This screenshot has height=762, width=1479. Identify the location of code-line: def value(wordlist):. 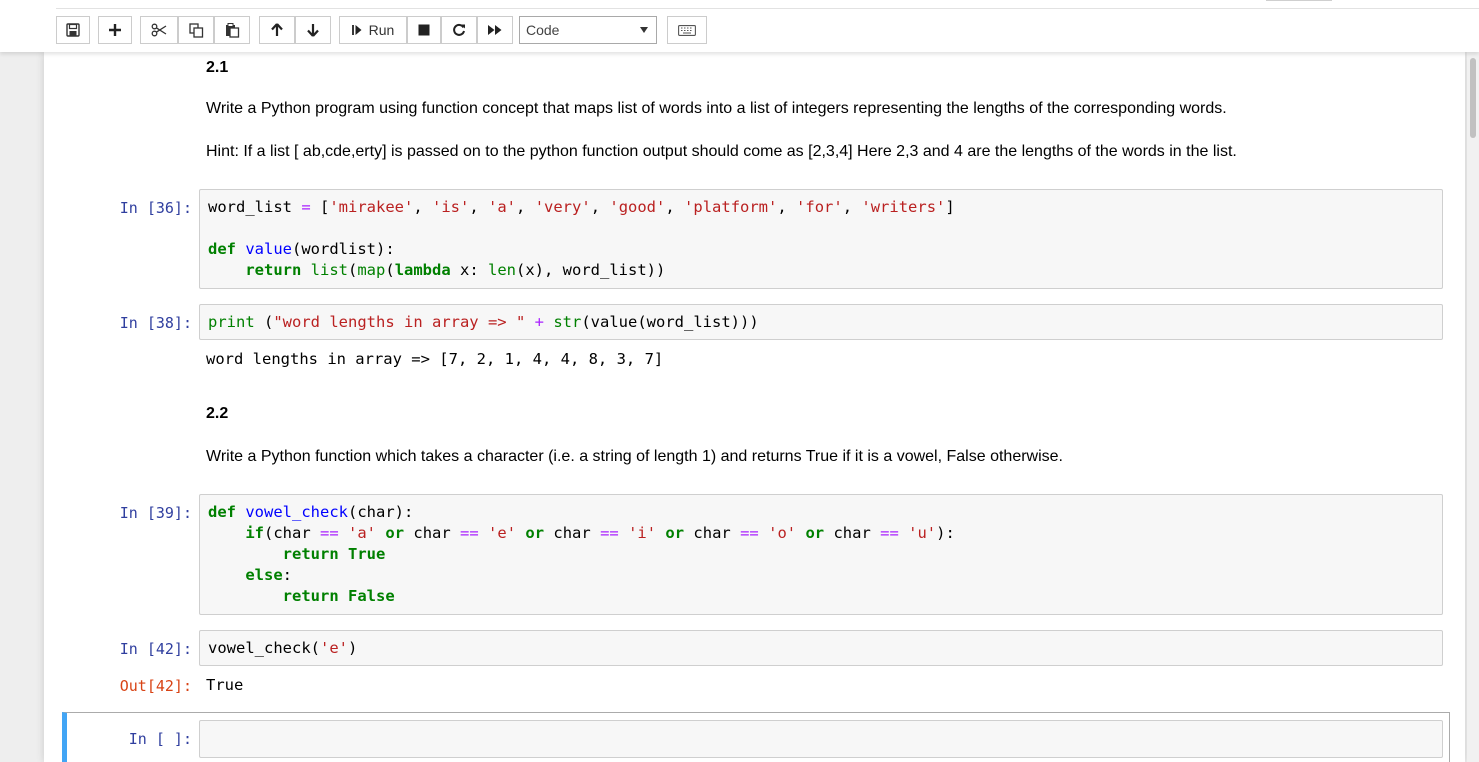
(301, 249).